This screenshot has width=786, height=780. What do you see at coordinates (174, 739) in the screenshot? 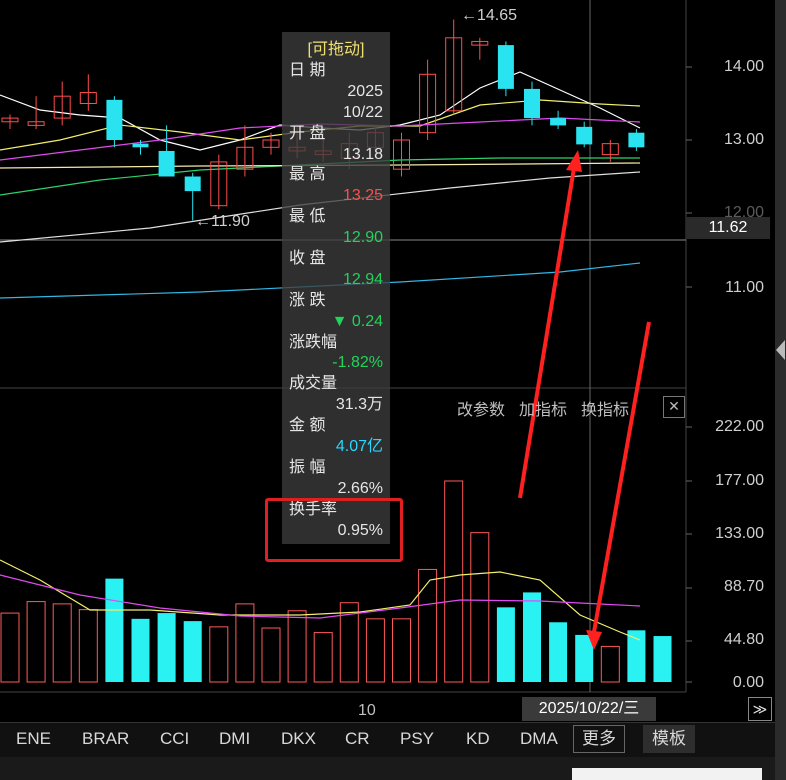
I see `tab-cci: CCI` at bounding box center [174, 739].